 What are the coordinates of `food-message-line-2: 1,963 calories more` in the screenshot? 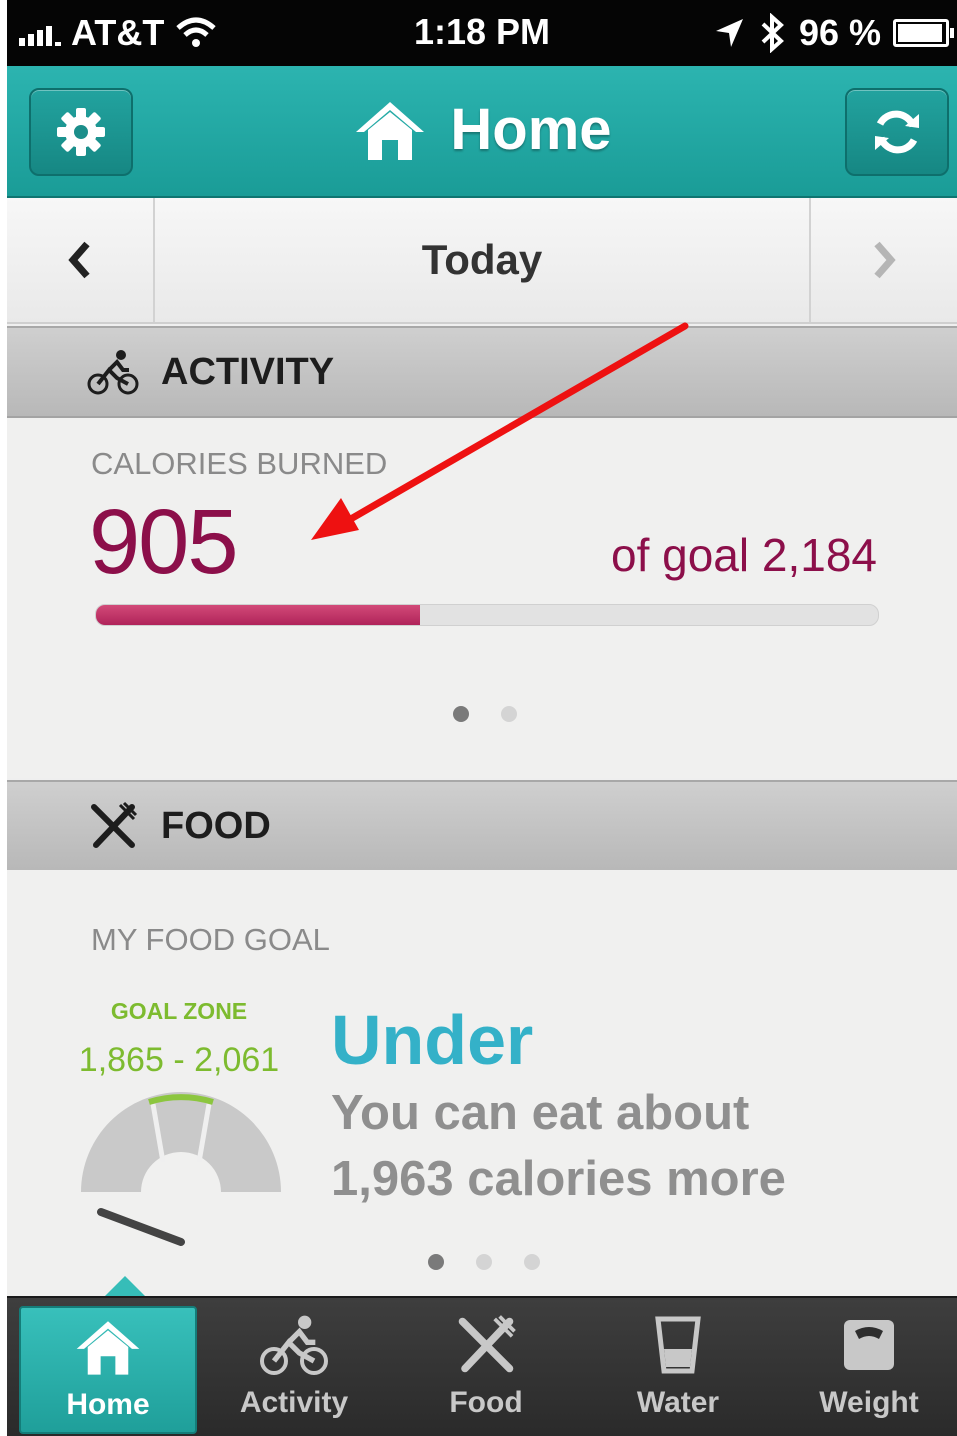 It's located at (558, 1179).